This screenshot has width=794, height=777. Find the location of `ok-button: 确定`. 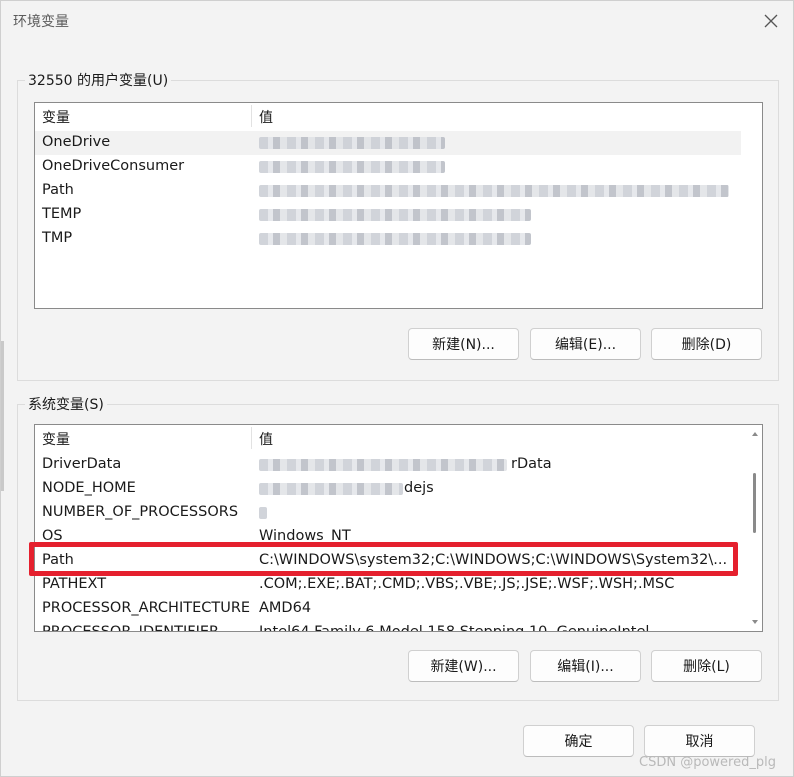

ok-button: 确定 is located at coordinates (578, 741).